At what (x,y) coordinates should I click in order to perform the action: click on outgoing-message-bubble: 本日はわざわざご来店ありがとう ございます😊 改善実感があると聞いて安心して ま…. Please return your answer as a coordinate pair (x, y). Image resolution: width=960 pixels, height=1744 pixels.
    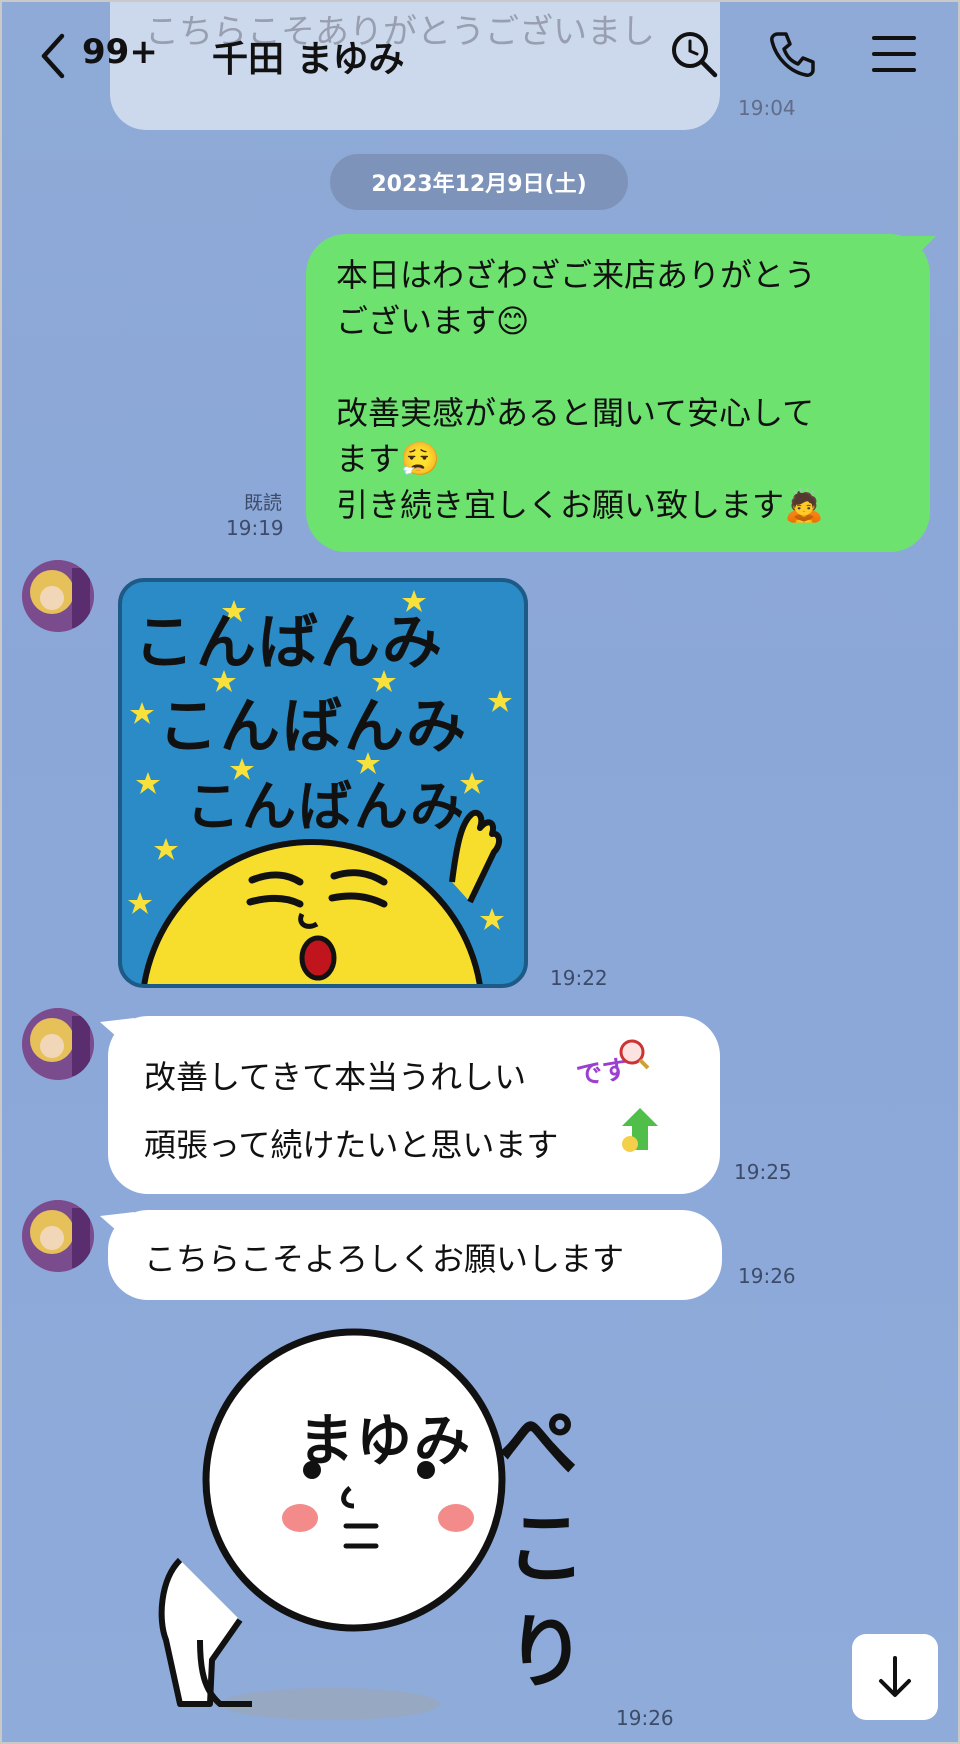
    Looking at the image, I should click on (618, 393).